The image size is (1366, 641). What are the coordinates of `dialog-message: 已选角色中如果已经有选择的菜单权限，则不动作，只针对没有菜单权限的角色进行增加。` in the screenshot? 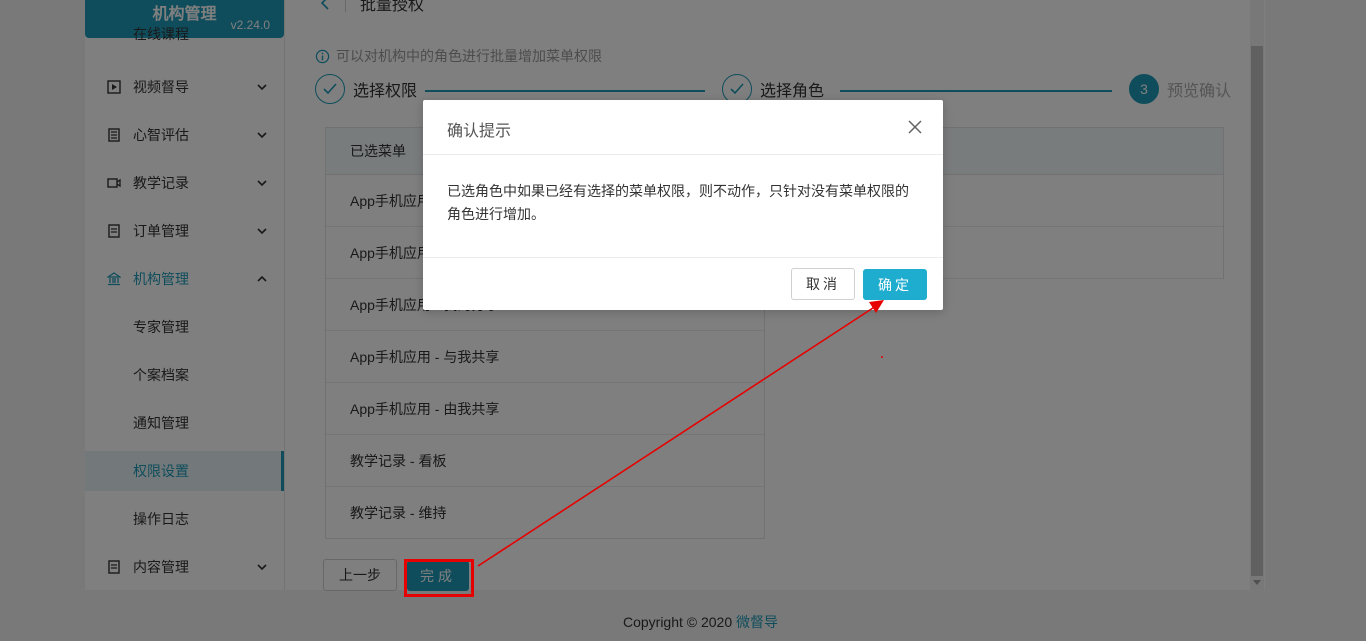 It's located at (678, 202).